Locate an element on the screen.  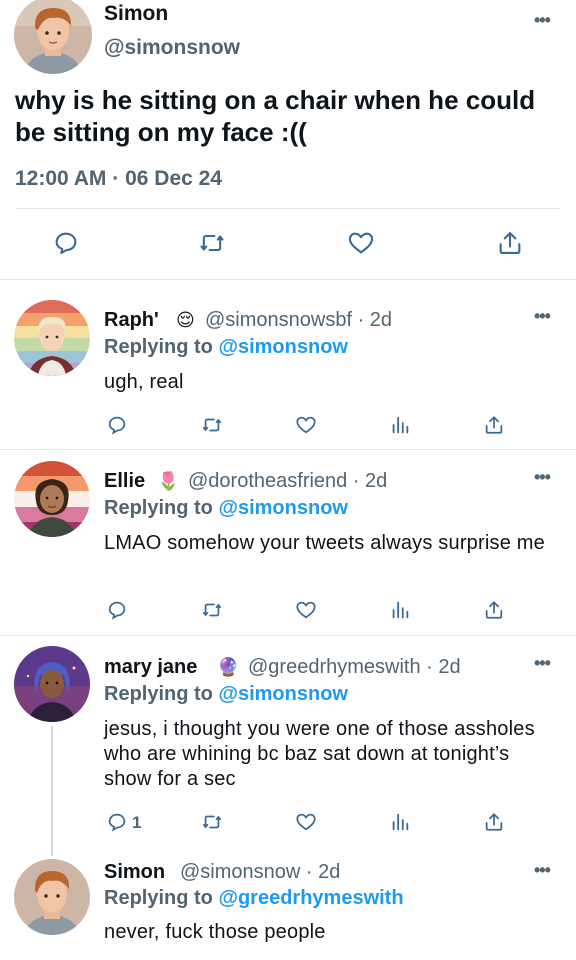
reply-author-handle: @simonsnowsbf · 2d is located at coordinates (298, 320).